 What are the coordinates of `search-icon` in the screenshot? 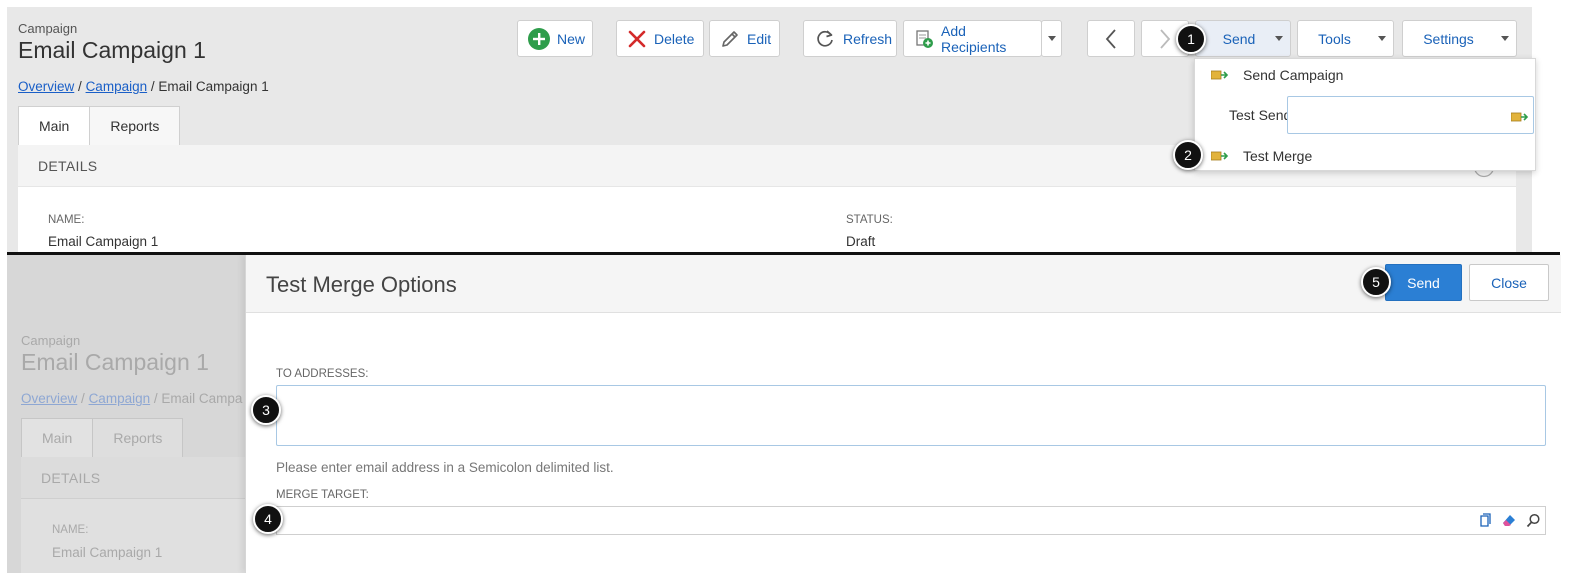 It's located at (1533, 520).